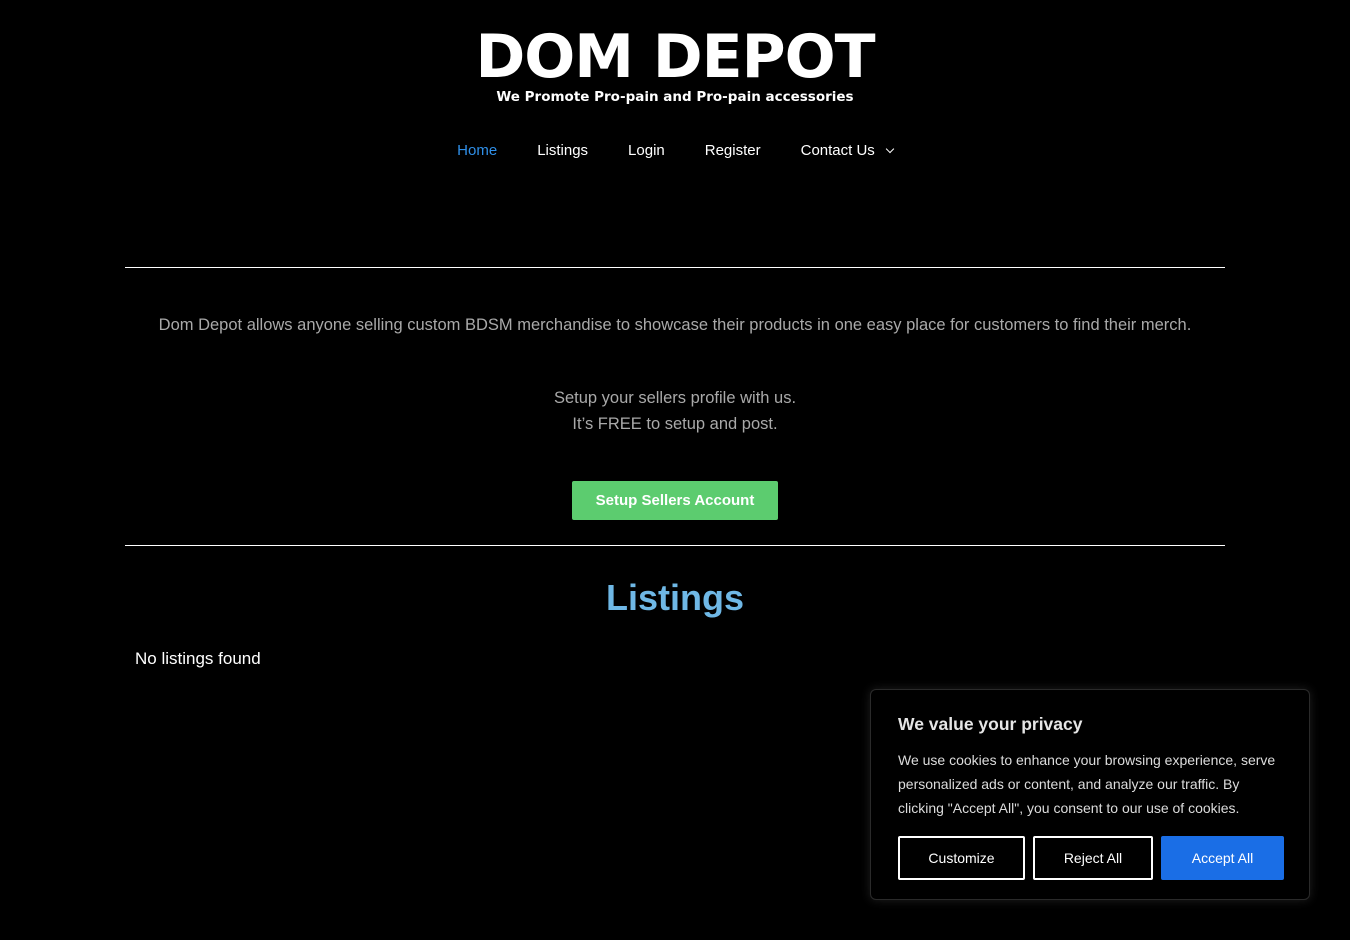 The image size is (1350, 940). What do you see at coordinates (837, 150) in the screenshot?
I see `nav-contact-us-label: Contact Us` at bounding box center [837, 150].